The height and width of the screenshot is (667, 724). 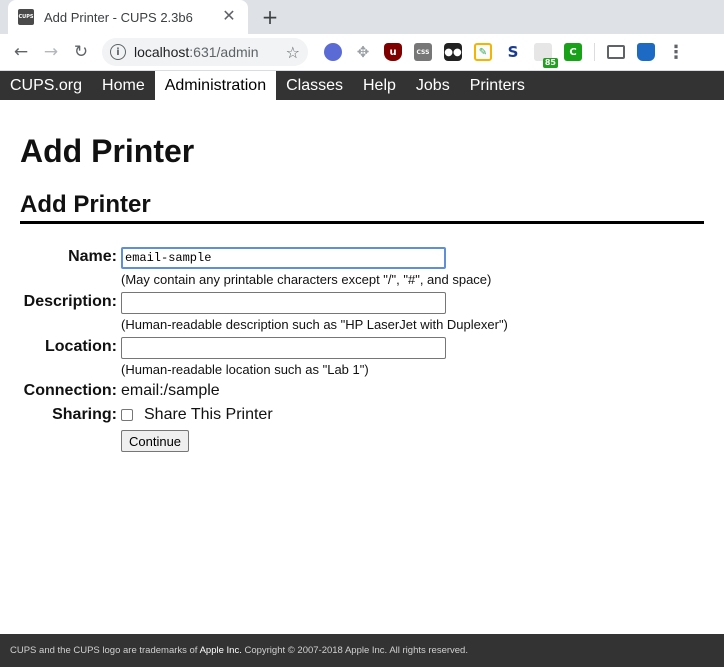 I want to click on reload-button: ↻, so click(x=81, y=52).